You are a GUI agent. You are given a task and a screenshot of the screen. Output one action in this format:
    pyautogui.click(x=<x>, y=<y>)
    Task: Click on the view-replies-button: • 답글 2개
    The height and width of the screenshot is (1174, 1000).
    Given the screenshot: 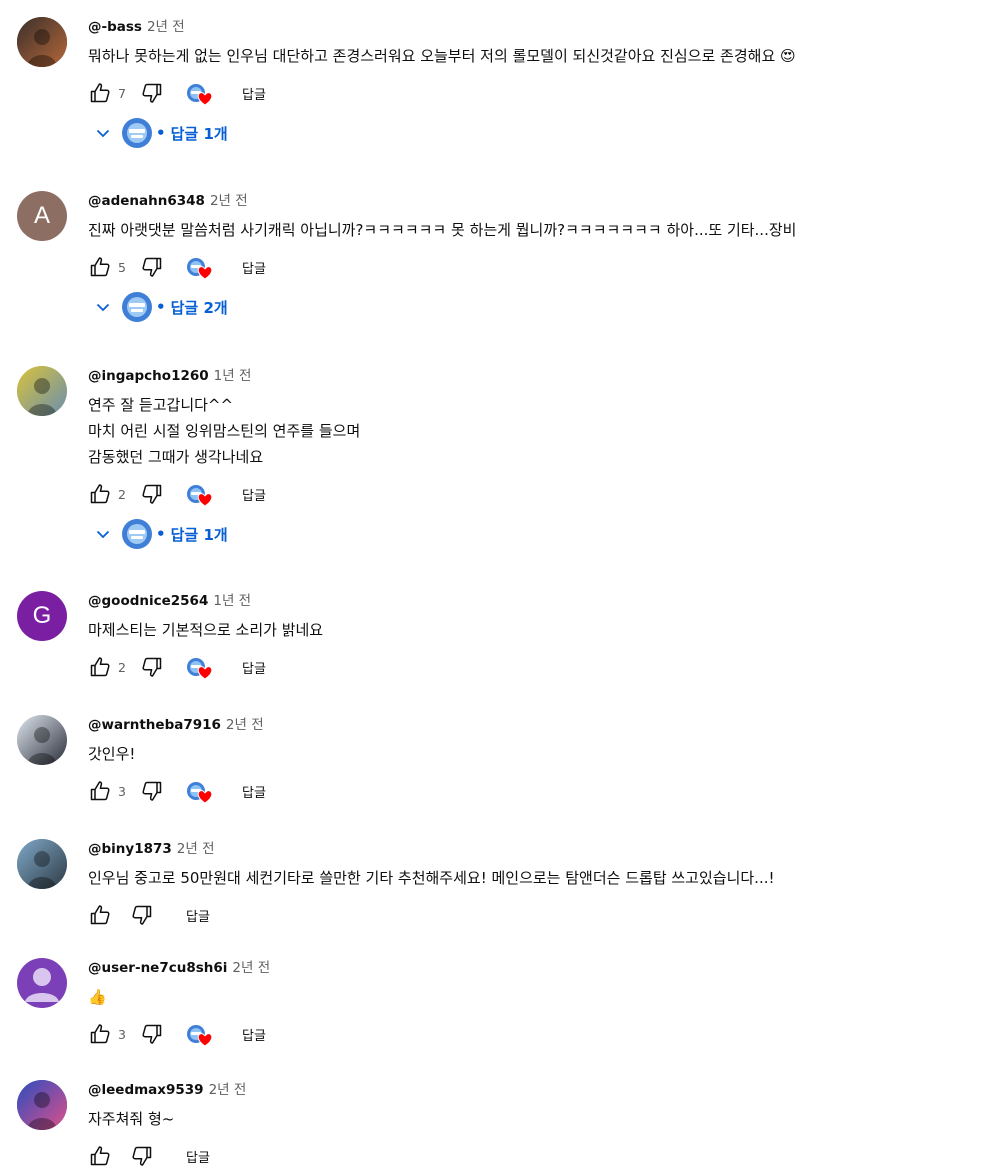 What is the action you would take?
    pyautogui.click(x=160, y=307)
    